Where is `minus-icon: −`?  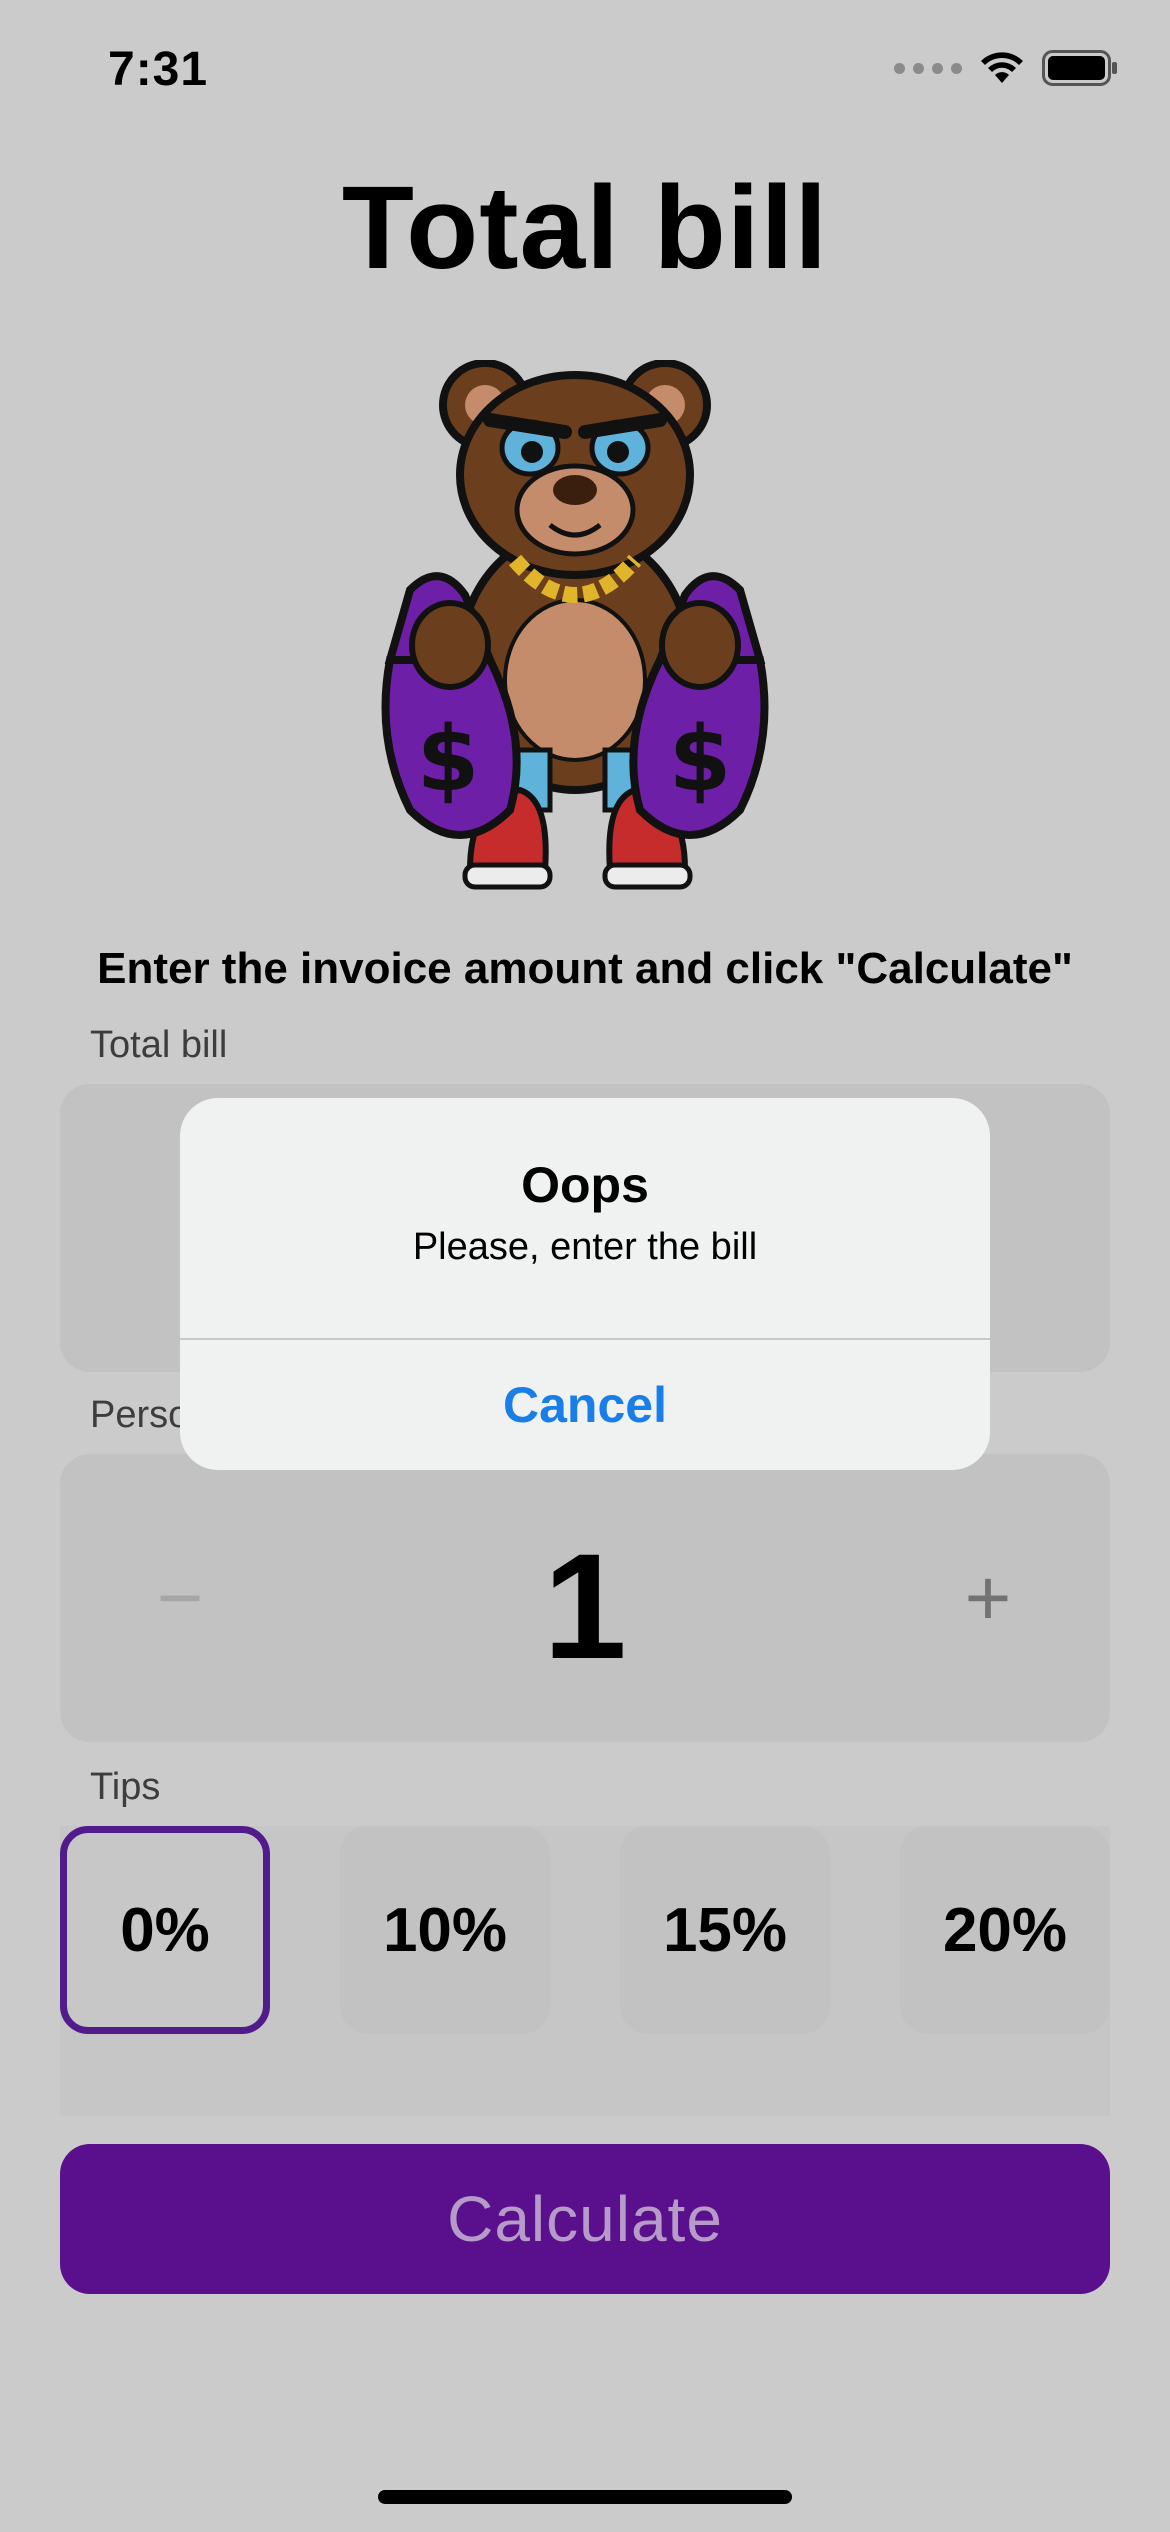
minus-icon: − is located at coordinates (180, 1598).